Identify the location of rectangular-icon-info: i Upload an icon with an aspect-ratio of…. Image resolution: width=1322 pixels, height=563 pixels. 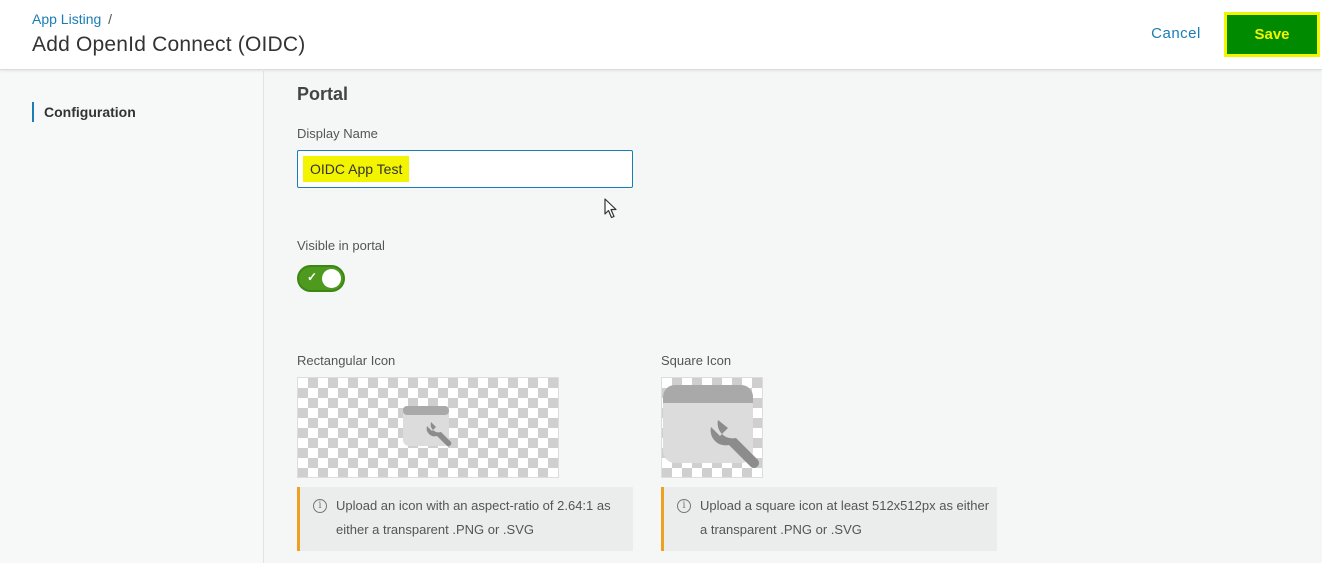
(465, 519).